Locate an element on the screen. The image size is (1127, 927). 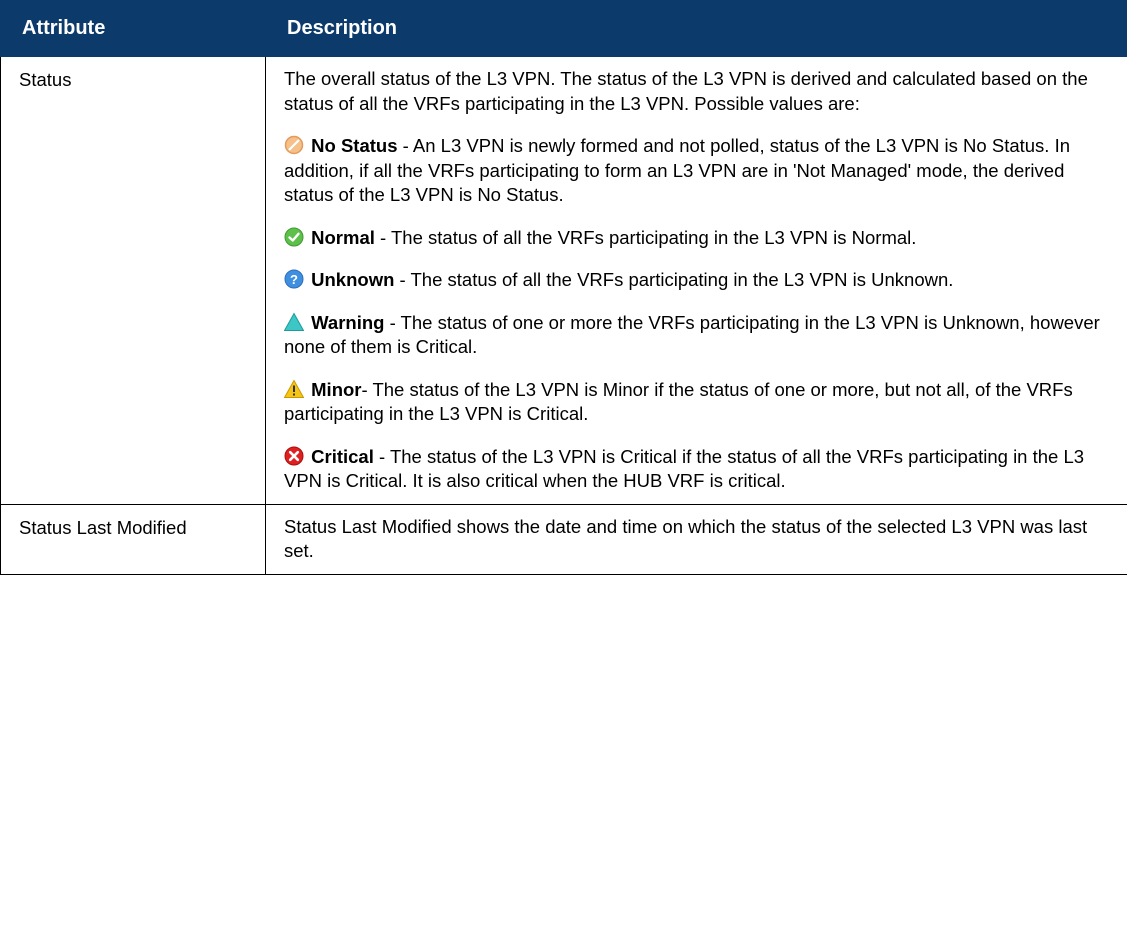
status-name: Warning is located at coordinates (348, 322).